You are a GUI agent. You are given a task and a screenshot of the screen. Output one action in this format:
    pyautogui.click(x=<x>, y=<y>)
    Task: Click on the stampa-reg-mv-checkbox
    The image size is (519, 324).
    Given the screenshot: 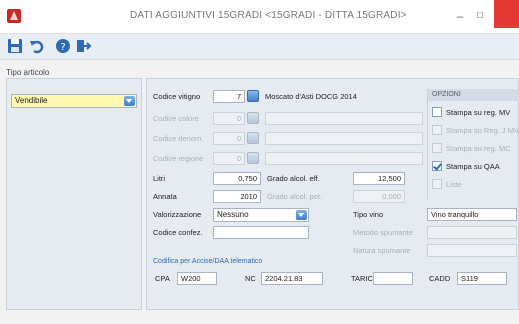 What is the action you would take?
    pyautogui.click(x=437, y=112)
    